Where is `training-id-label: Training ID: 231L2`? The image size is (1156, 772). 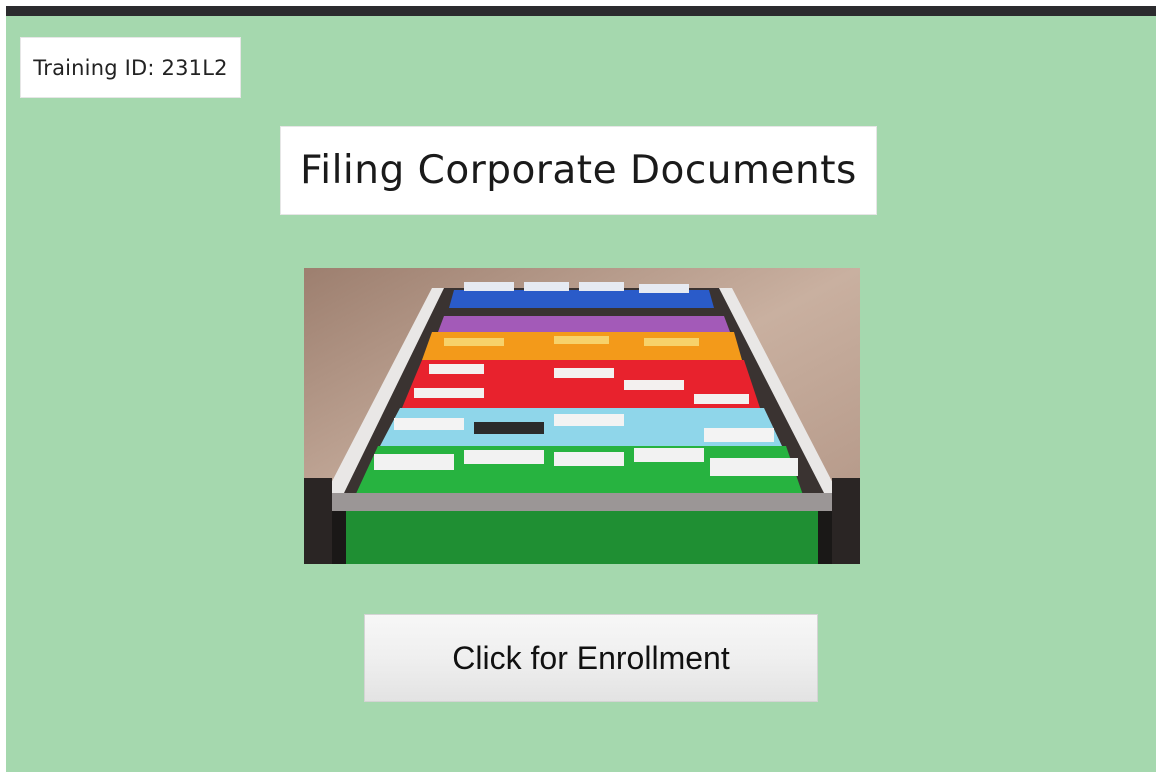 training-id-label: Training ID: 231L2 is located at coordinates (130, 67).